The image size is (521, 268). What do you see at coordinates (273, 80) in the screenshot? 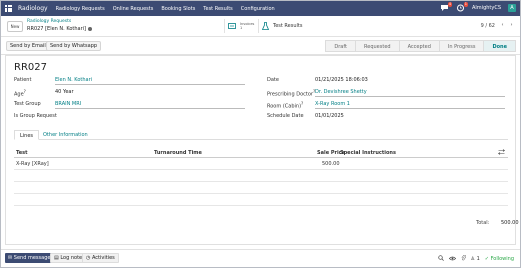
I see `date-label: Date` at bounding box center [273, 80].